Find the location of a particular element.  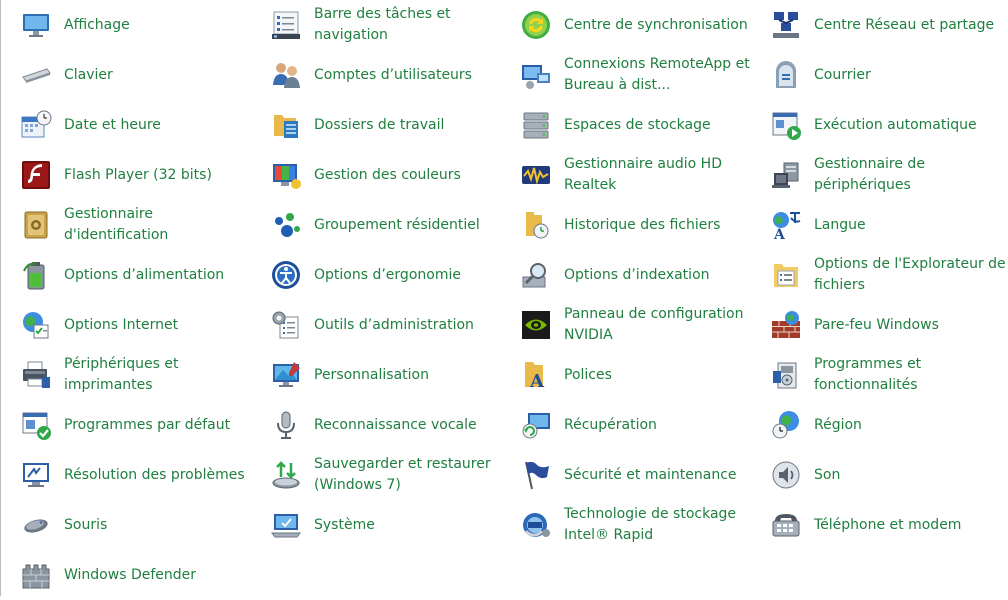

homegroup-icon is located at coordinates (287, 225).